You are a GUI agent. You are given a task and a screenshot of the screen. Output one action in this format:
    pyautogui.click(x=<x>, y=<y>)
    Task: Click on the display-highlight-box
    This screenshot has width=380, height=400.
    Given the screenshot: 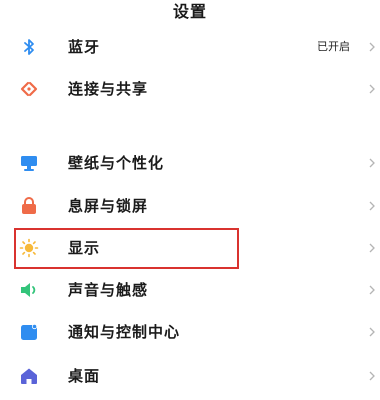 What is the action you would take?
    pyautogui.click(x=126, y=248)
    